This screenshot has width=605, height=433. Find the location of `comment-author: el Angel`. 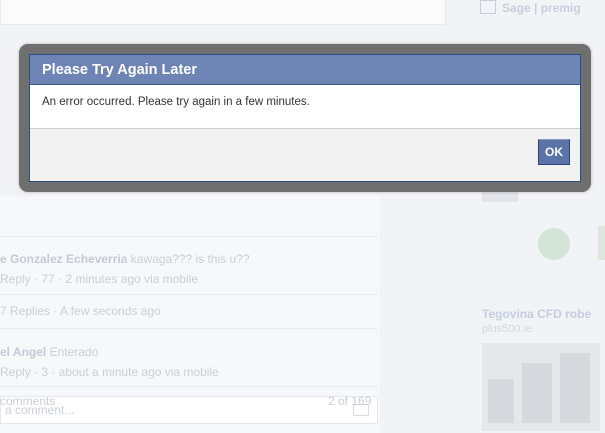

comment-author: el Angel is located at coordinates (23, 352).